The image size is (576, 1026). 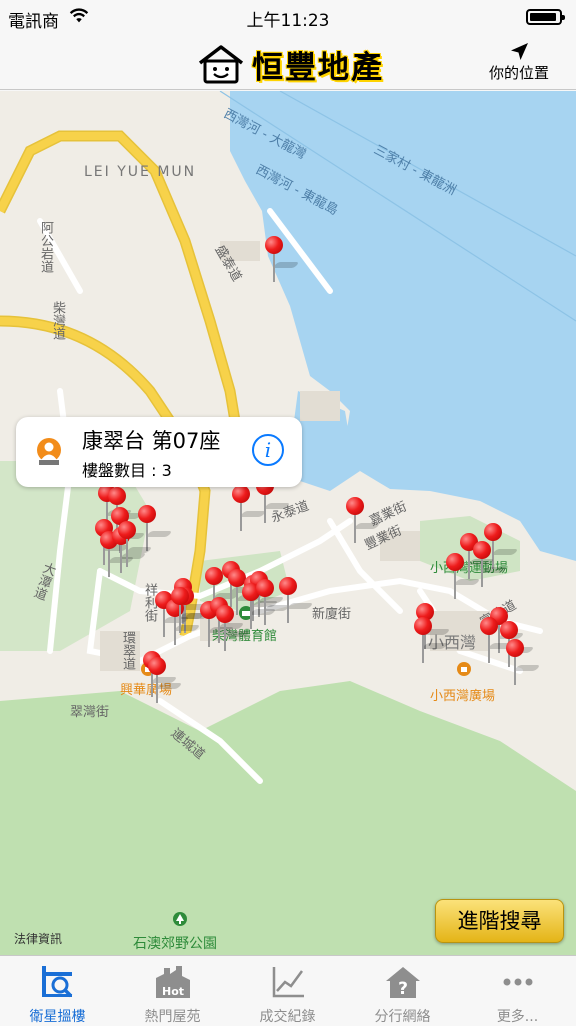 I want to click on clock: 上午11:23, so click(x=288, y=21).